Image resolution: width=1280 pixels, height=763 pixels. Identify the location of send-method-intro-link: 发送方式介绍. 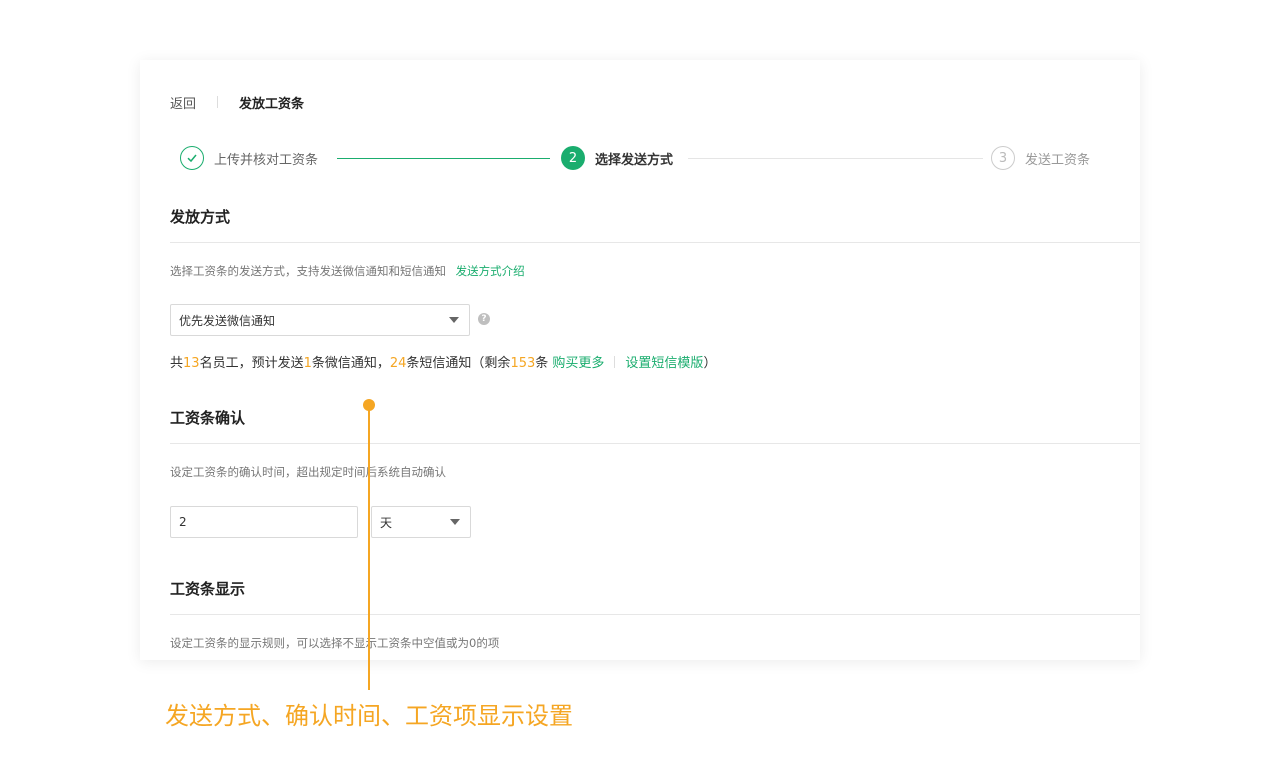
(490, 271).